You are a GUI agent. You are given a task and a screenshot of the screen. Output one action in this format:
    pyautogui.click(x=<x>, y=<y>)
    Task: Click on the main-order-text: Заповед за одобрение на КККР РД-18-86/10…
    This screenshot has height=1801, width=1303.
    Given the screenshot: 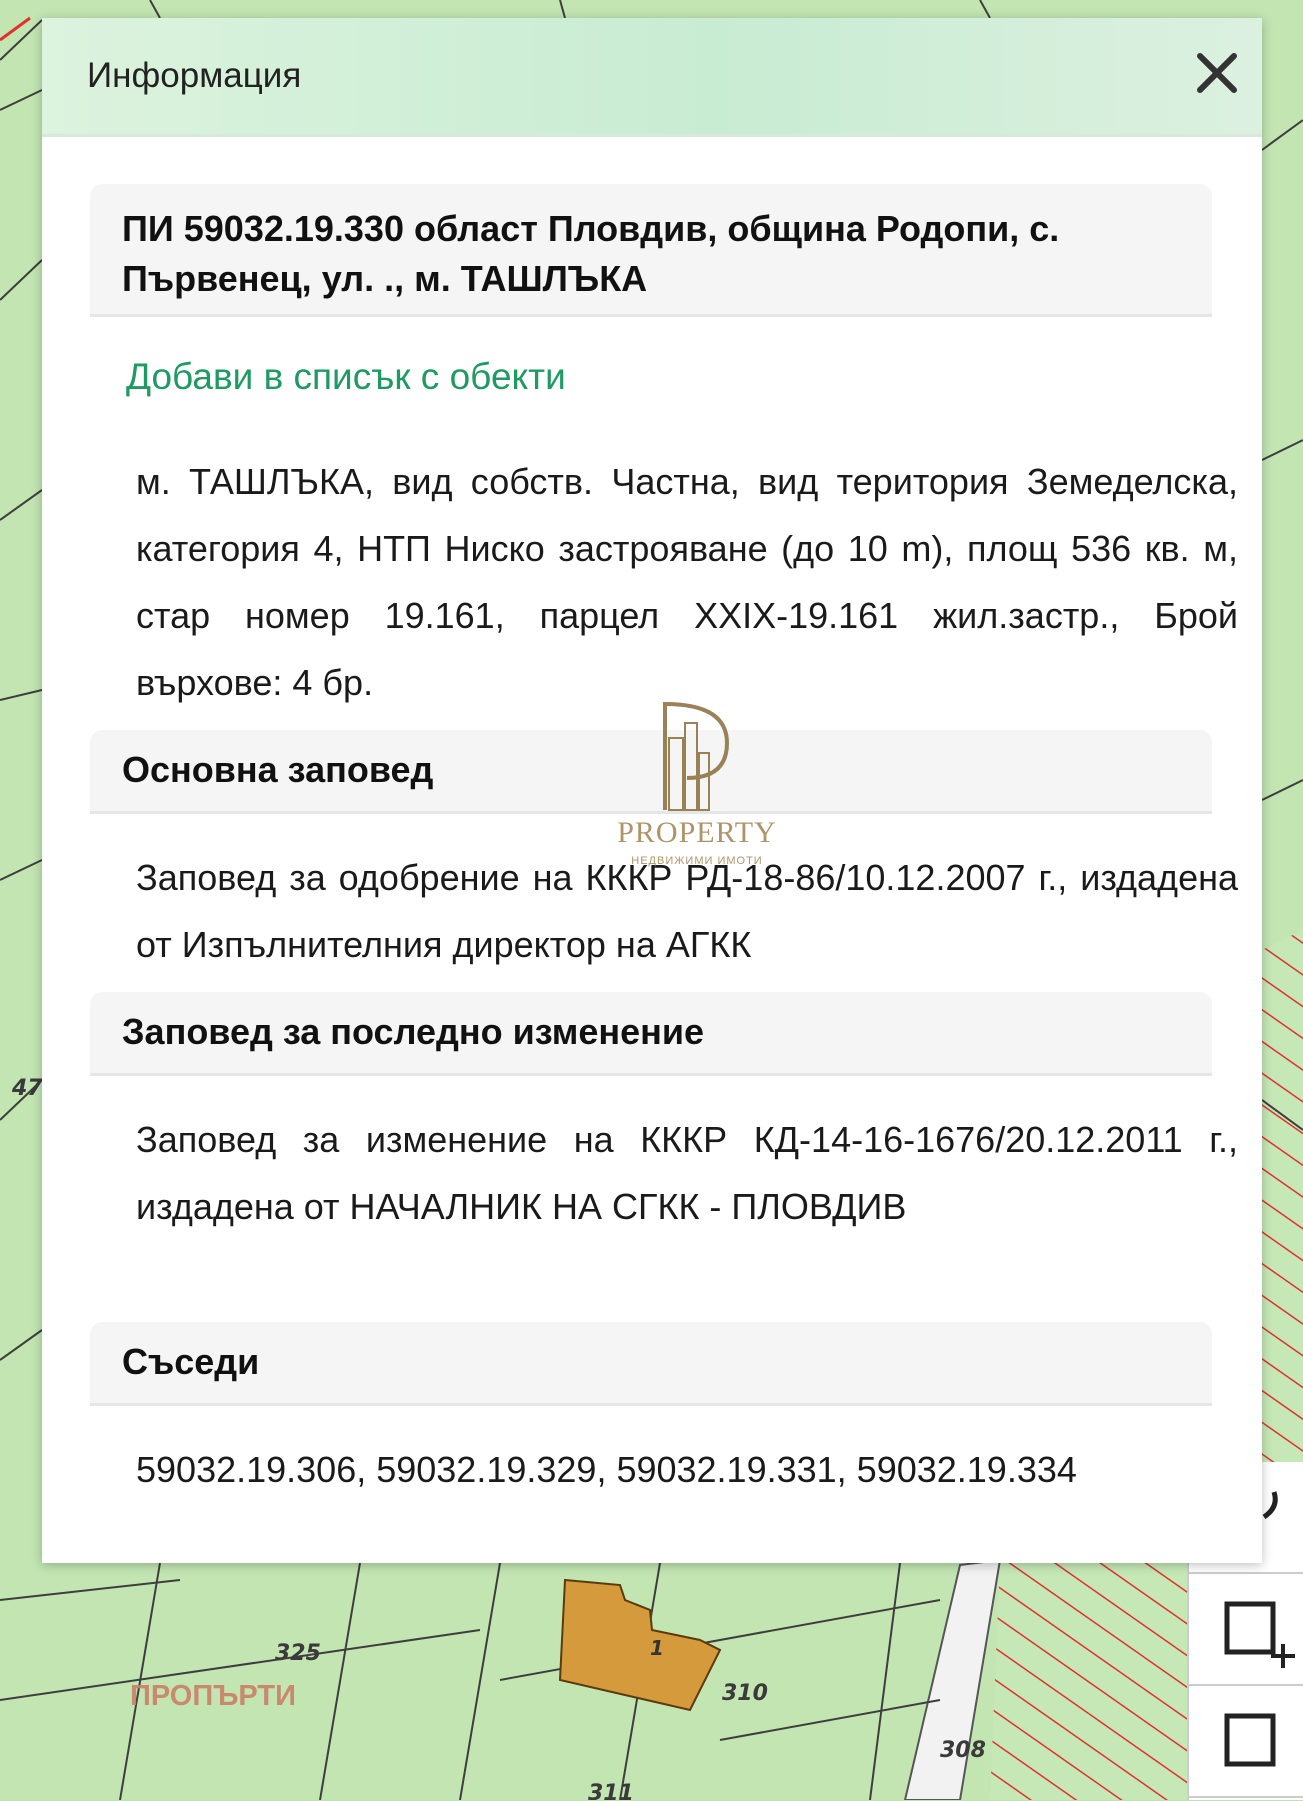 What is the action you would take?
    pyautogui.click(x=687, y=911)
    